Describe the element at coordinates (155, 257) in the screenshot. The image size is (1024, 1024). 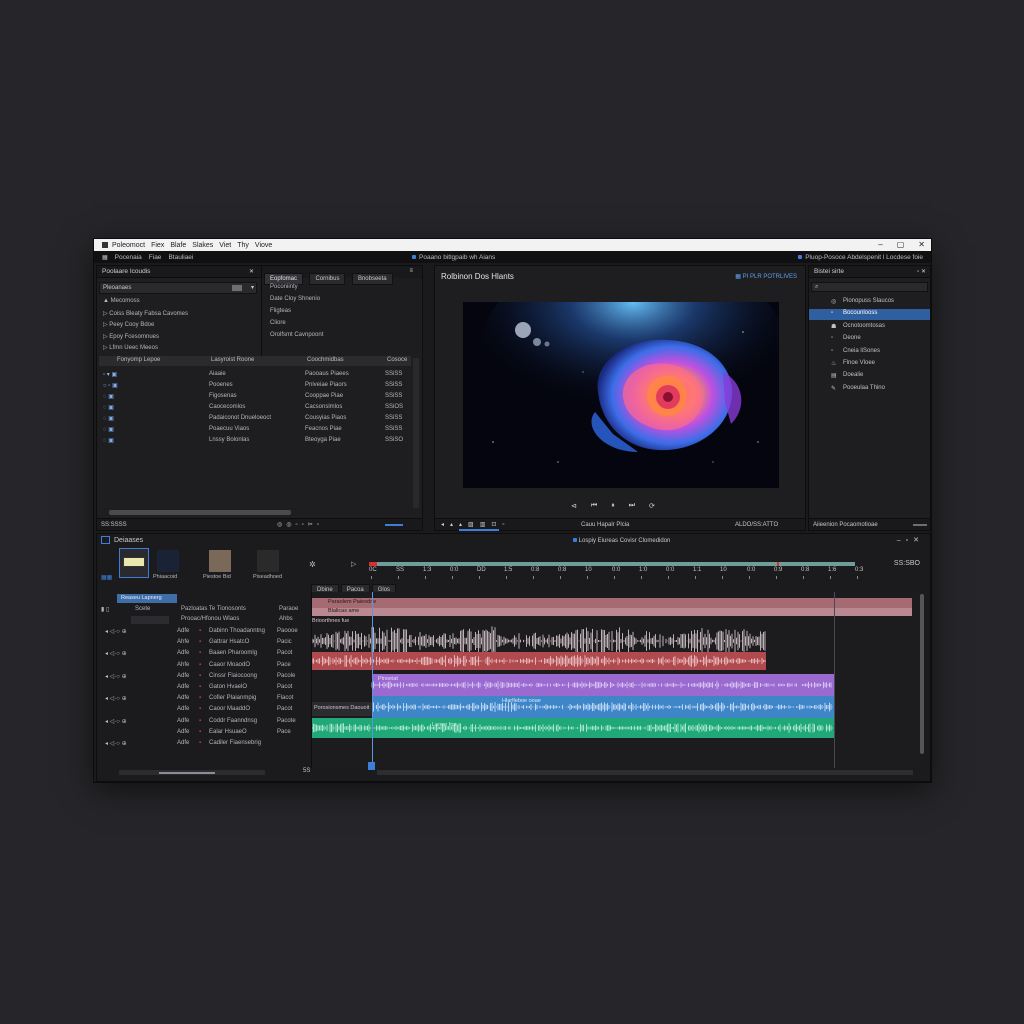
I see `workspace-tab: Fiae` at that location.